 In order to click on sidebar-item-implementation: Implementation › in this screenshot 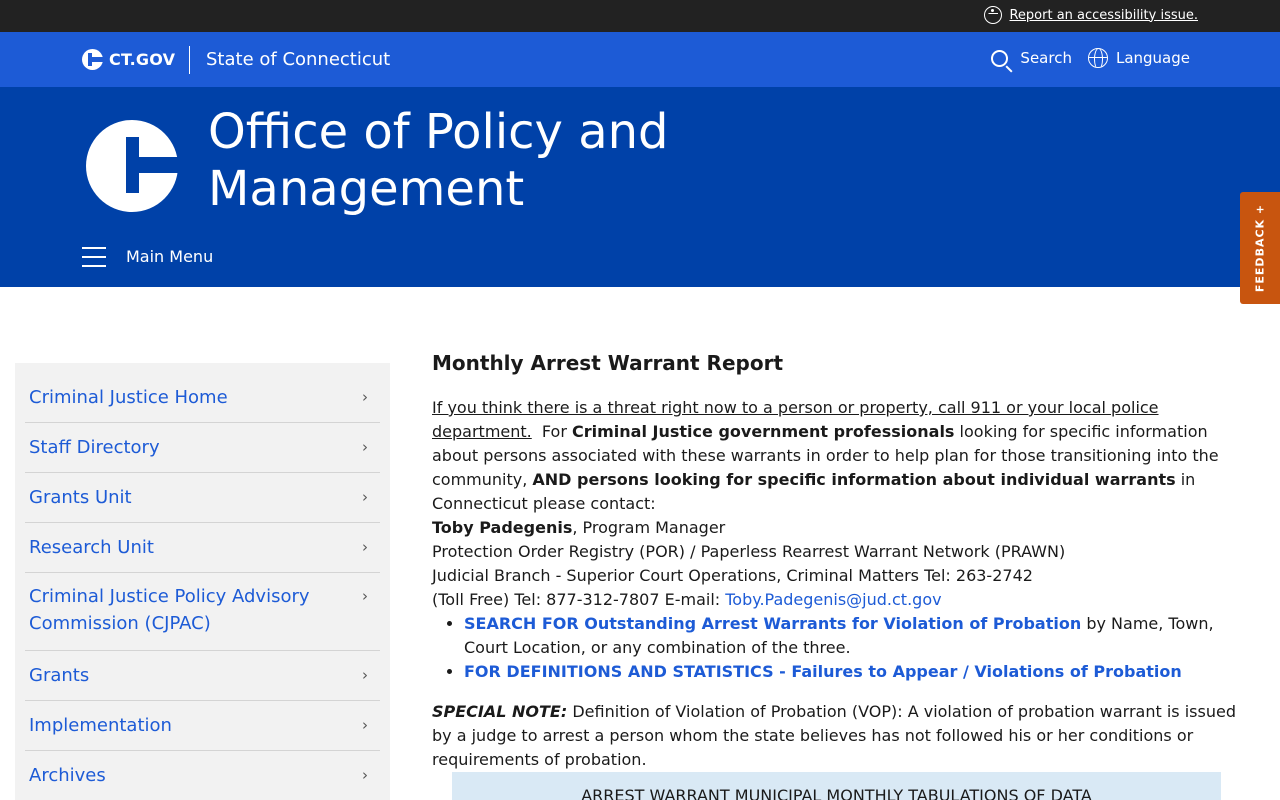, I will do `click(202, 726)`.